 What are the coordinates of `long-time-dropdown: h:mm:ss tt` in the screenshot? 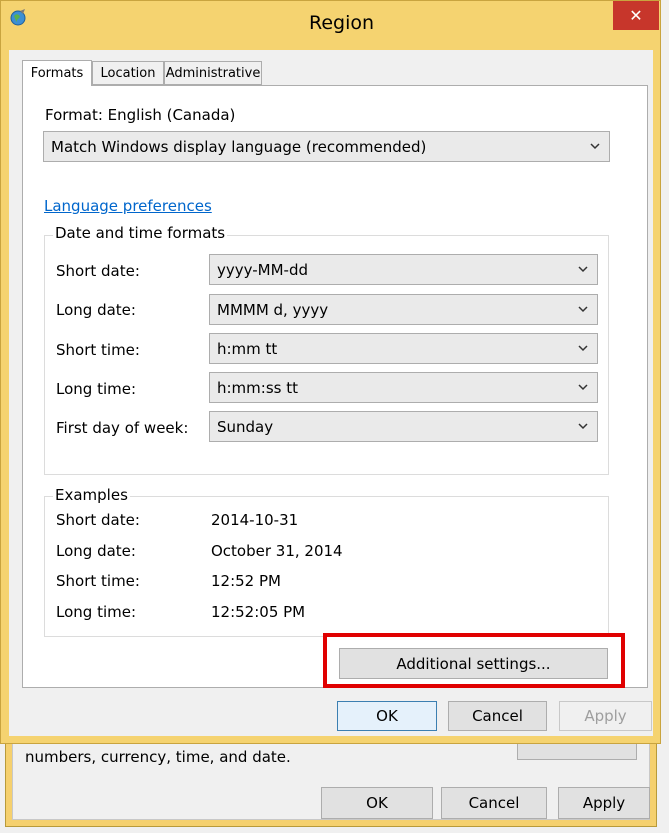 It's located at (403, 387).